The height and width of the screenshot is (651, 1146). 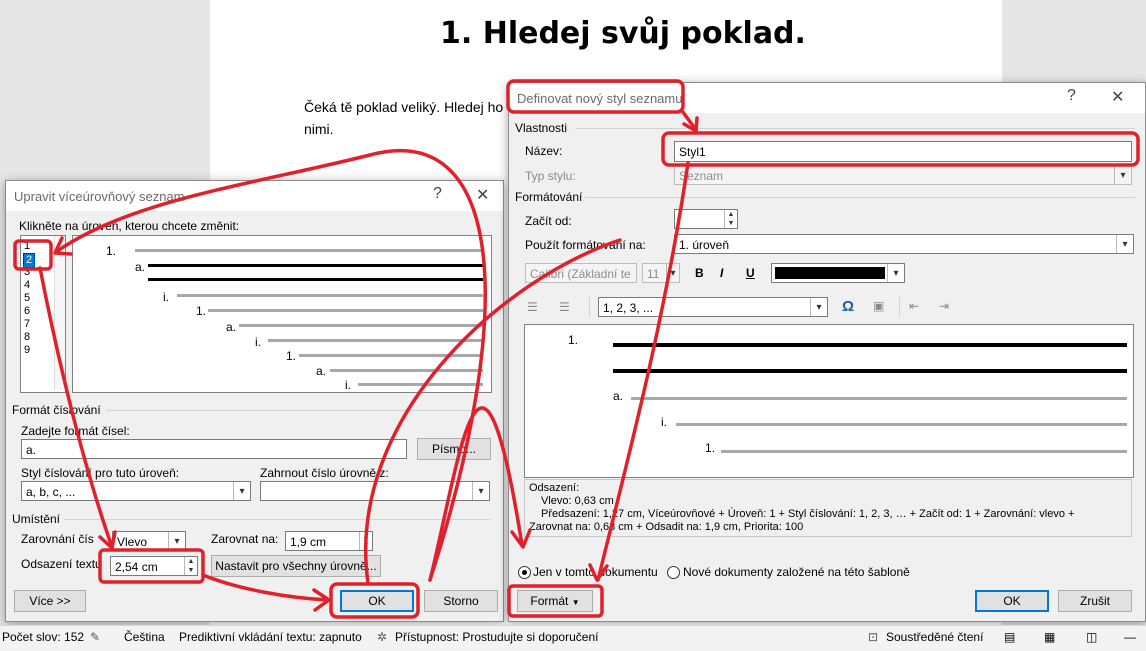 What do you see at coordinates (414, 118) in the screenshot?
I see `document-body: Čeká tě poklad veliký. Hledej ho p nimi.` at bounding box center [414, 118].